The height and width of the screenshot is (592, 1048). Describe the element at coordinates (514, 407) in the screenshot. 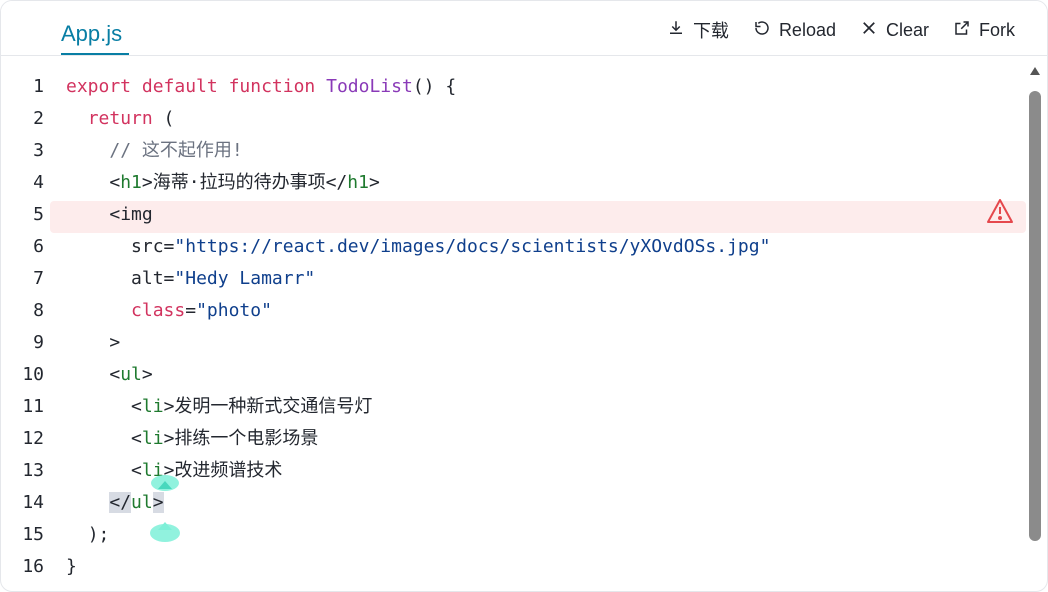

I see `code-line: 11 <li>发明一种新式交通信号灯` at that location.